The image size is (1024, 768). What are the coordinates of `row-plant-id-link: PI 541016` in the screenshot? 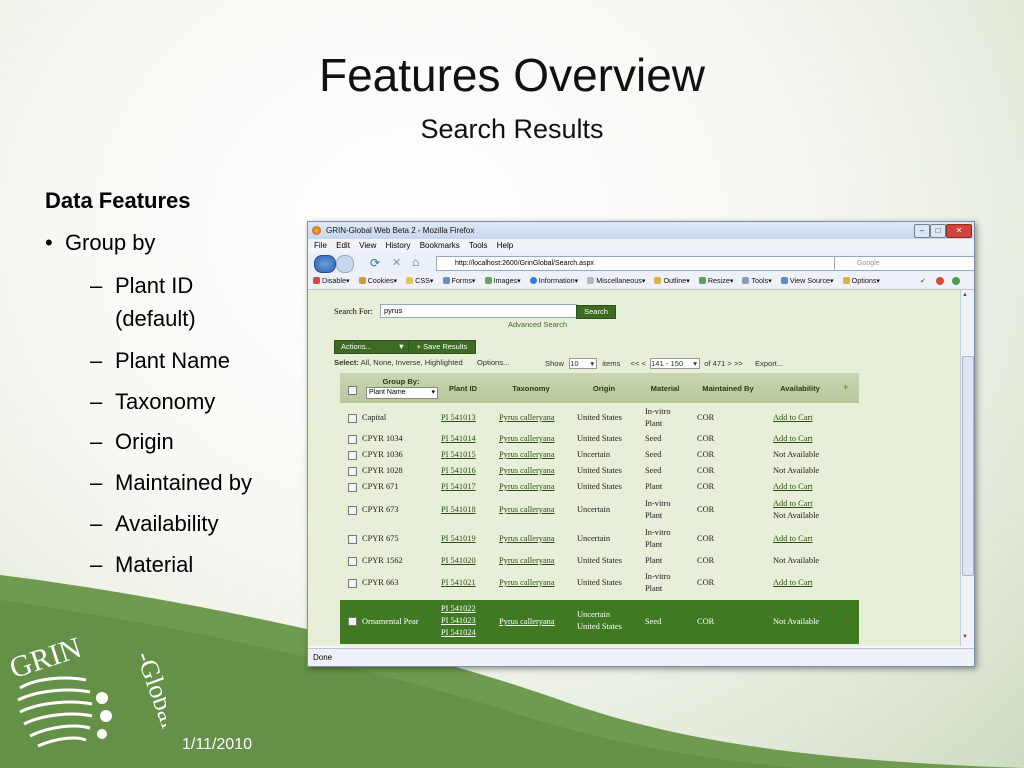 It's located at (458, 470).